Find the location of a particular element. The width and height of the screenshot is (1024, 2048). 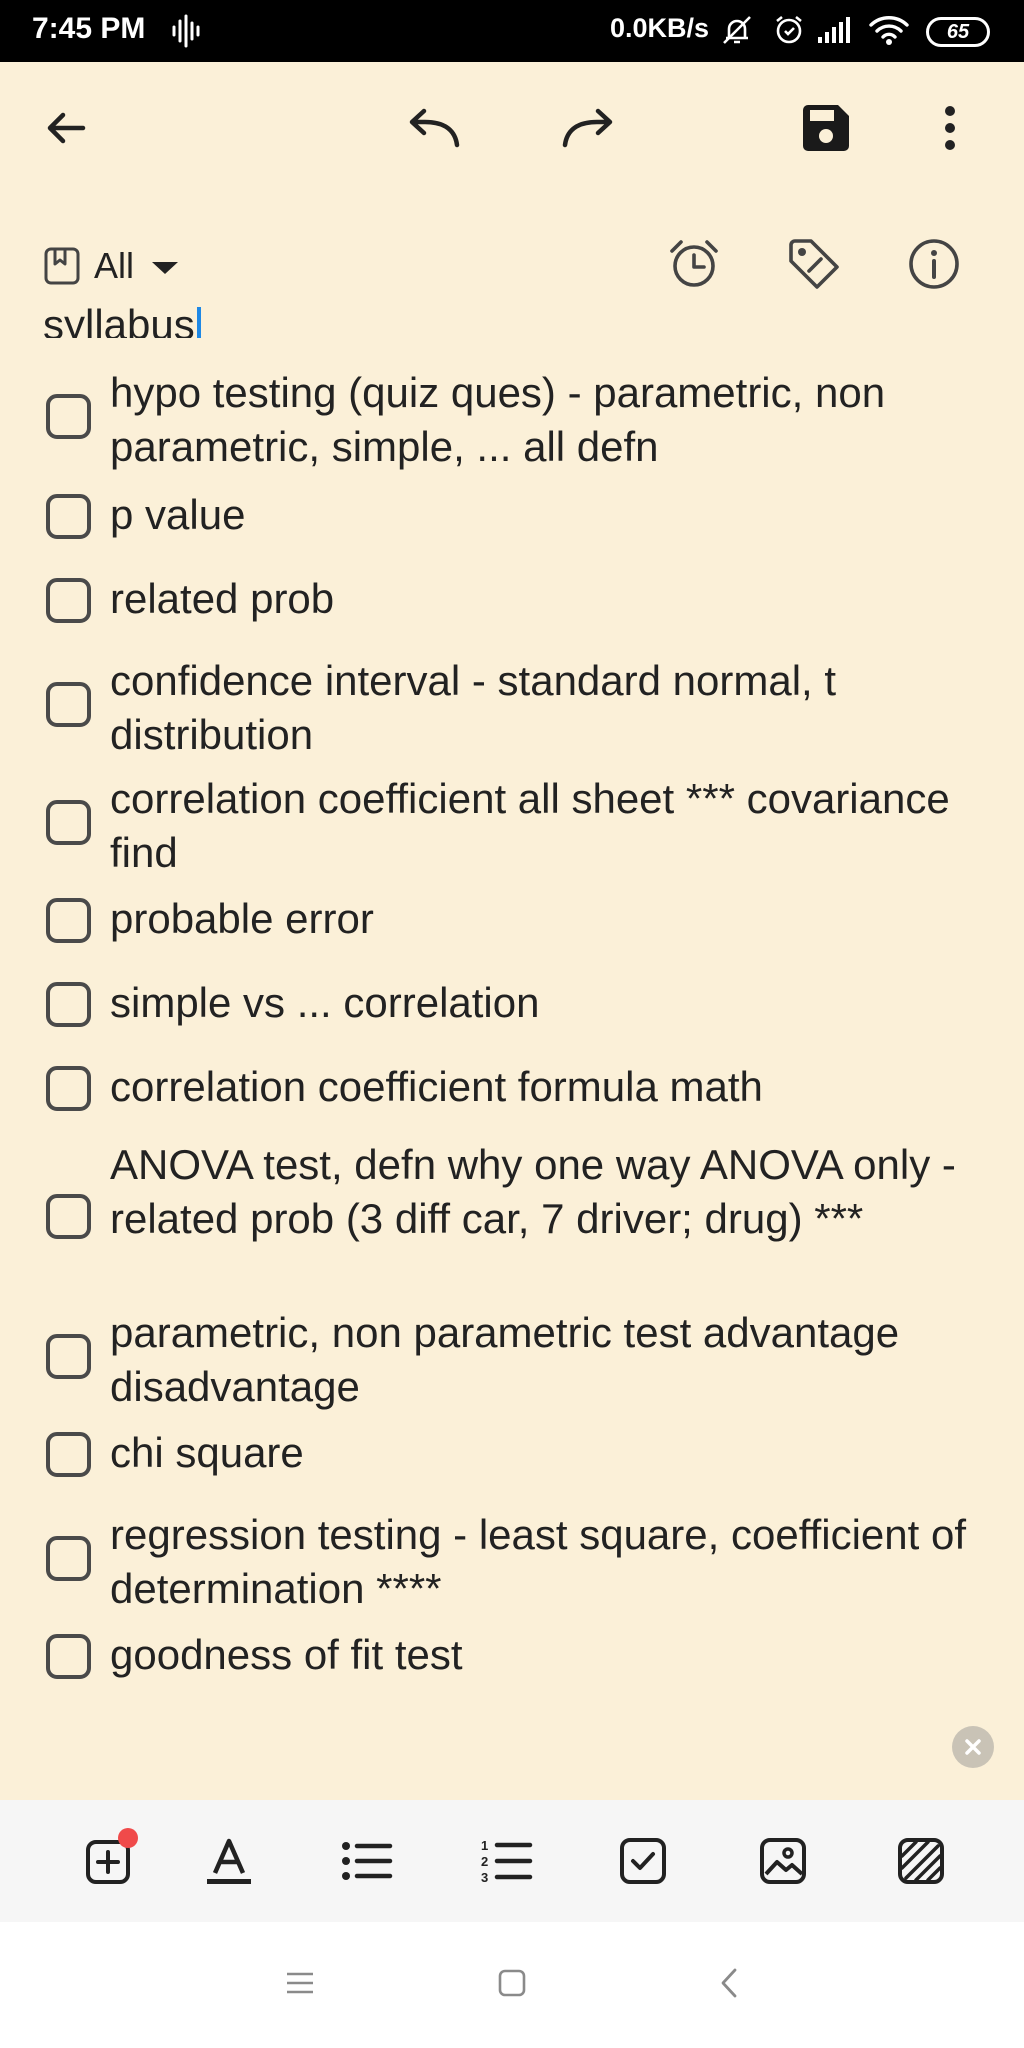

checklist-item: probable error is located at coordinates (512, 923).